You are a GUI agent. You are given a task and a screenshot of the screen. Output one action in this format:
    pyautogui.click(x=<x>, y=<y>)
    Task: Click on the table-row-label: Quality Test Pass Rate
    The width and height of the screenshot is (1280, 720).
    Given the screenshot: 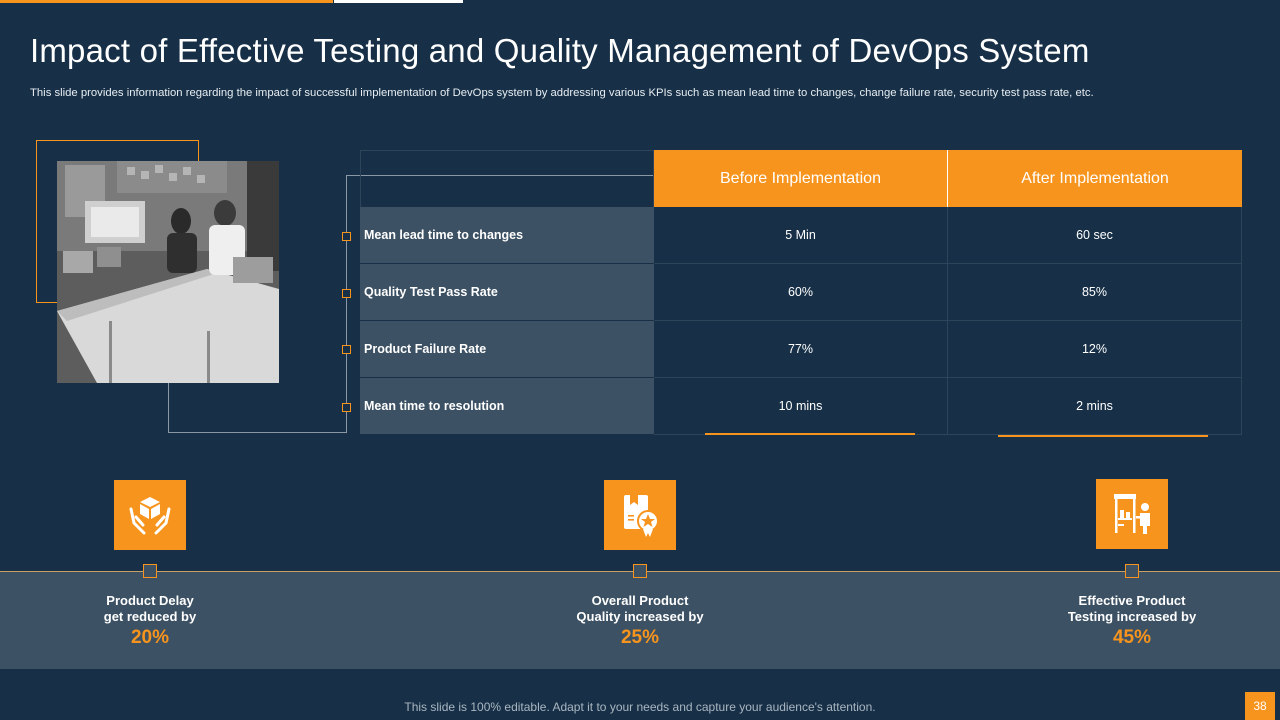 What is the action you would take?
    pyautogui.click(x=507, y=292)
    